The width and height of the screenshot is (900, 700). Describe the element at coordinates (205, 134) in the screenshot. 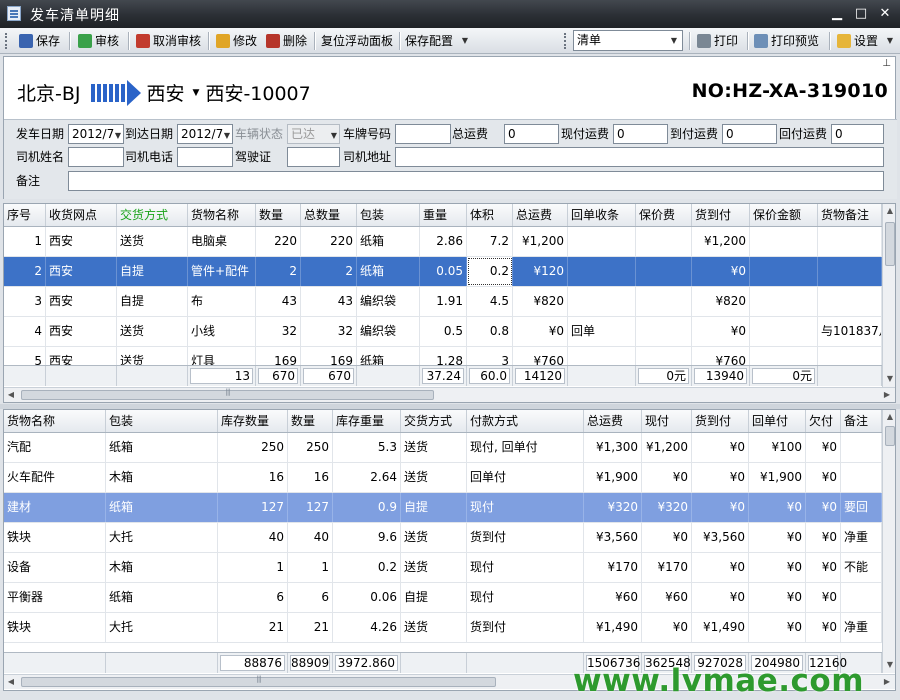

I see `arrive-date-picker: 2012/7 ▼` at that location.